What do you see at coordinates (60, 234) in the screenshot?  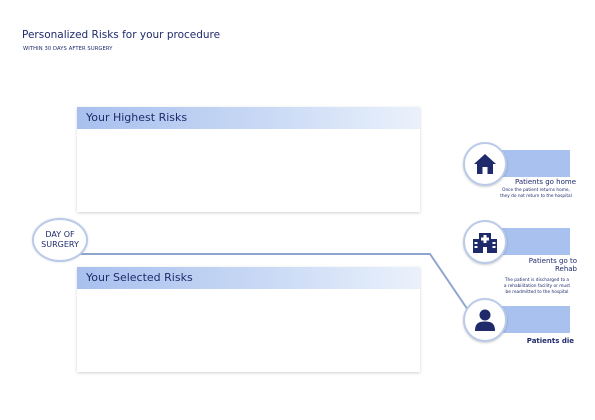 I see `day-of-label: DAY OF` at bounding box center [60, 234].